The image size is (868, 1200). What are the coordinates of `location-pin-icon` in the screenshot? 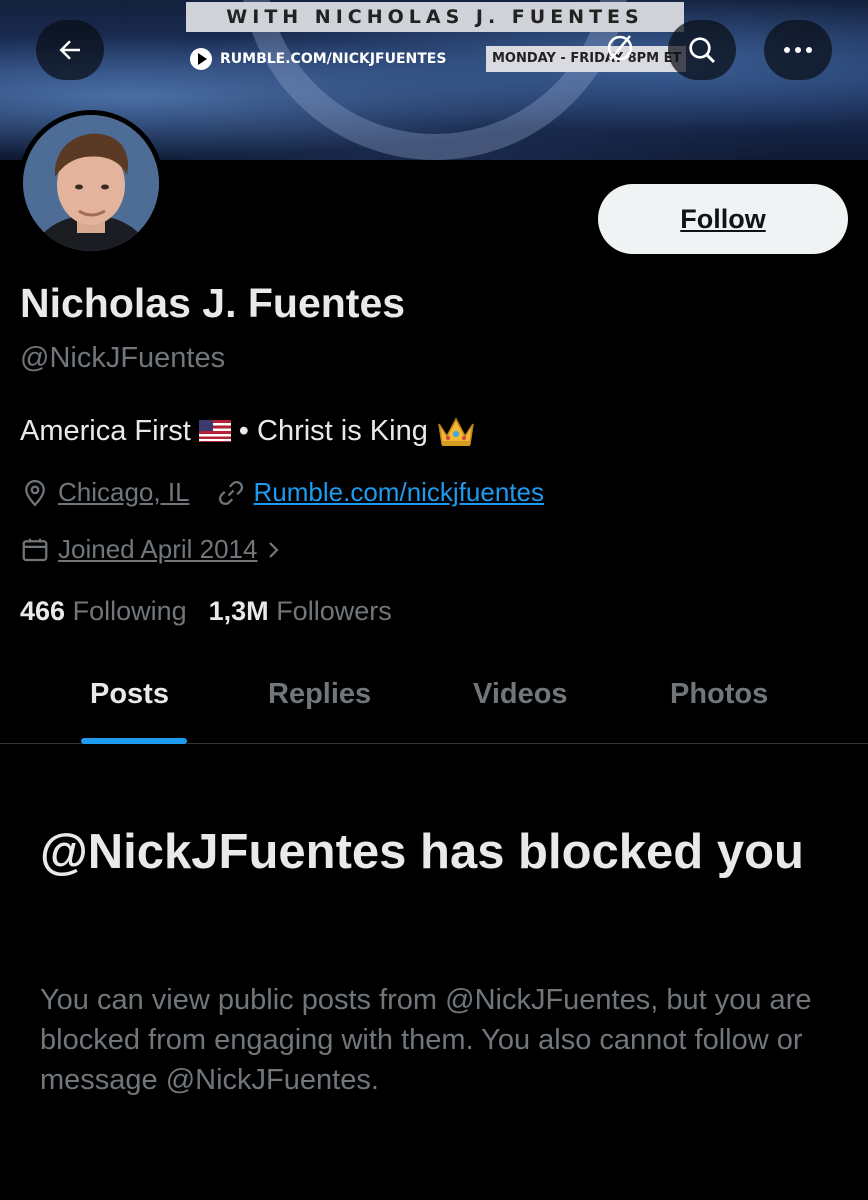 It's located at (35, 492).